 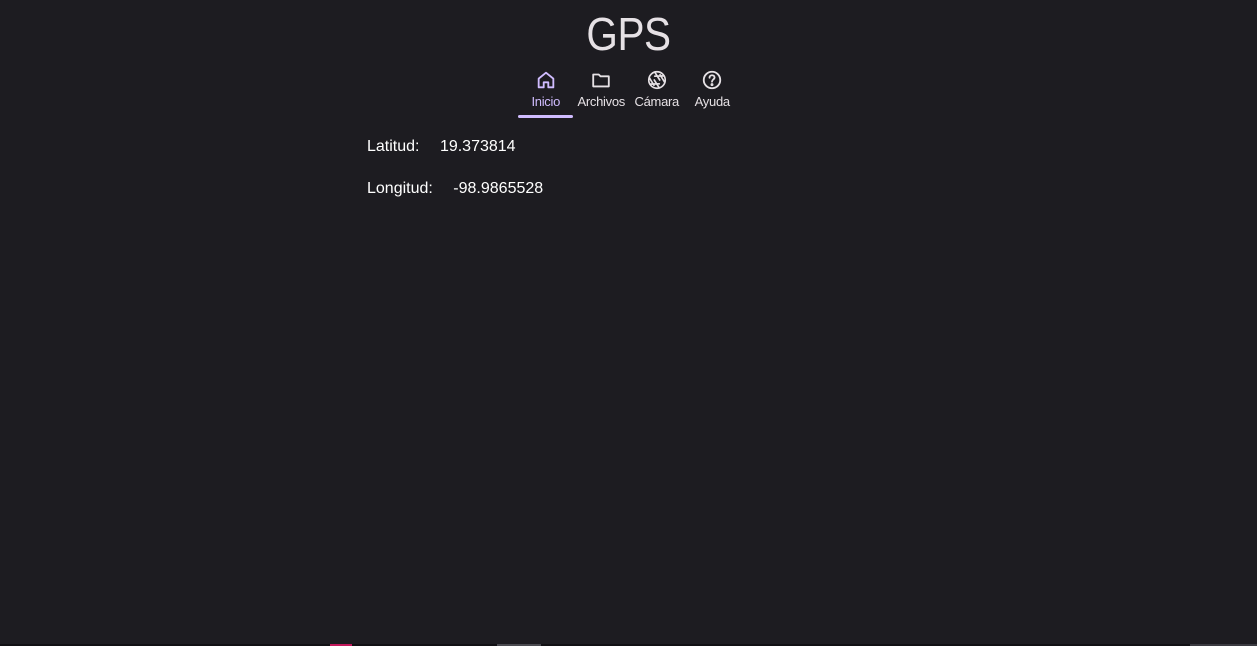 I want to click on latitude-row: Latitud: 19.373814, so click(x=455, y=147).